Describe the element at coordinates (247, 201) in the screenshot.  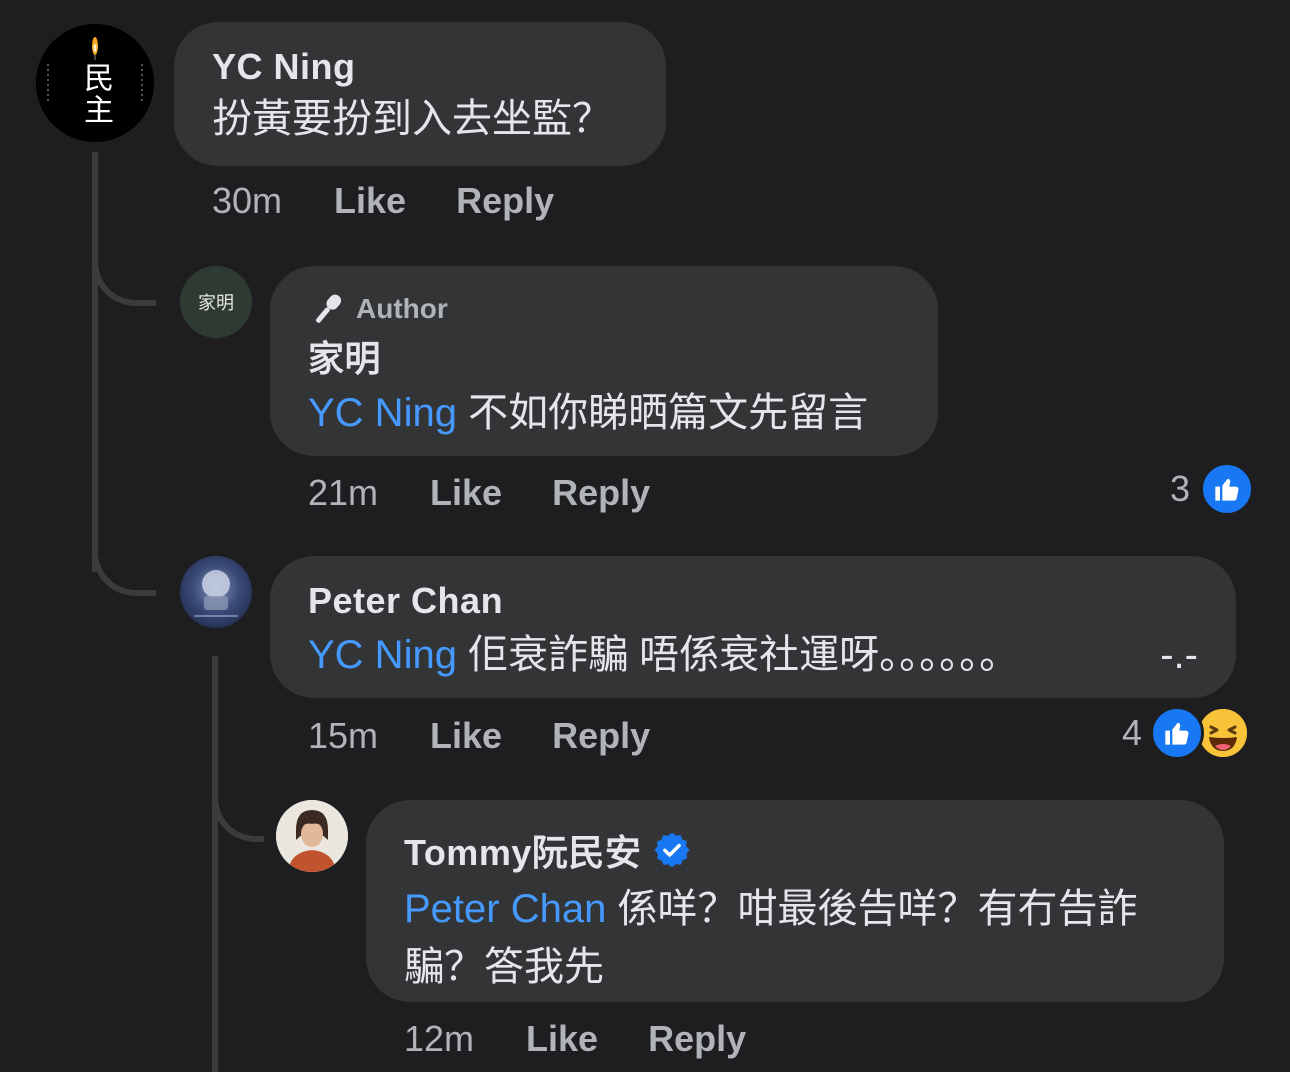
I see `comment-timestamp: 30m` at that location.